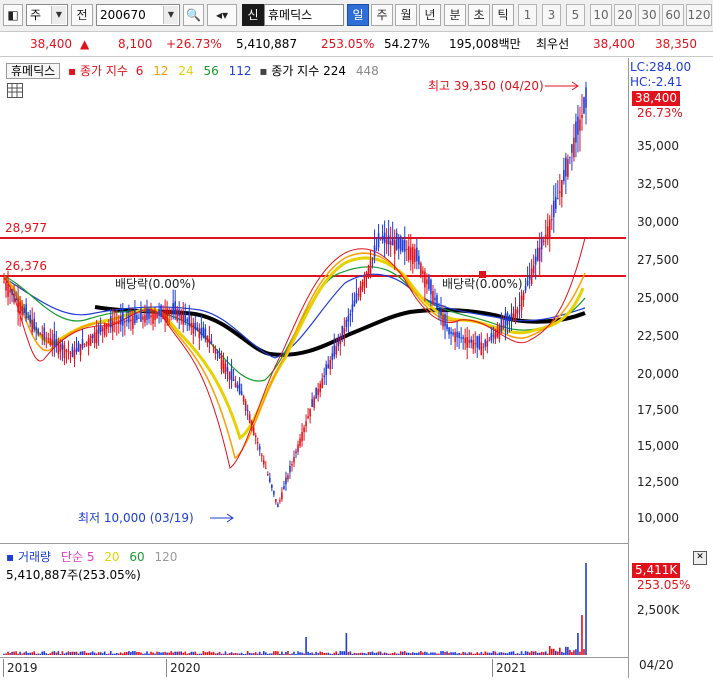 This screenshot has height=681, width=713. I want to click on search-icon: 🔍, so click(193, 15).